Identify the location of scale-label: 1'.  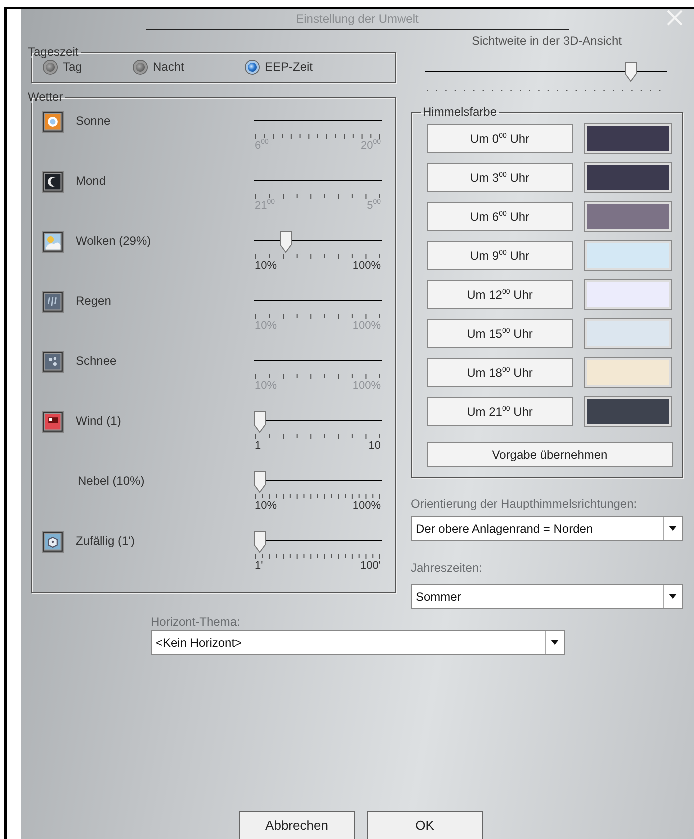
(259, 566).